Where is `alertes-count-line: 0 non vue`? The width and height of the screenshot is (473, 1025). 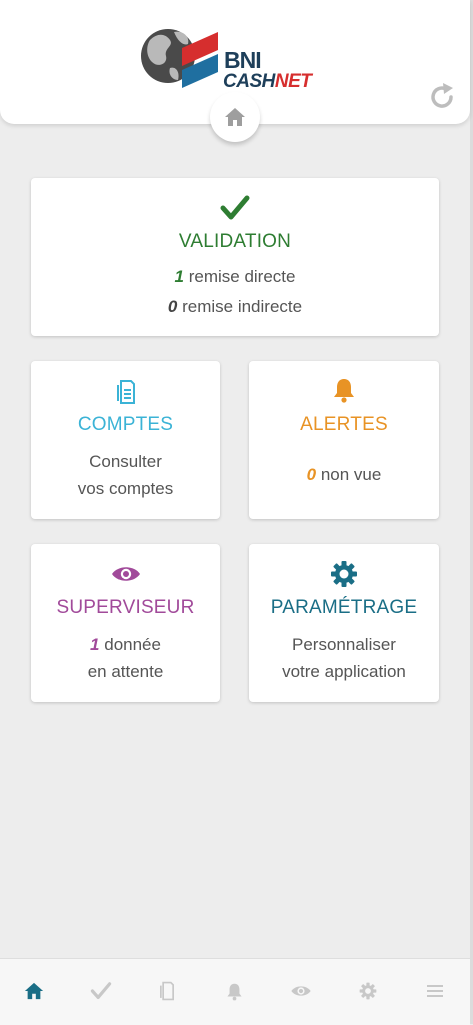 alertes-count-line: 0 non vue is located at coordinates (344, 474).